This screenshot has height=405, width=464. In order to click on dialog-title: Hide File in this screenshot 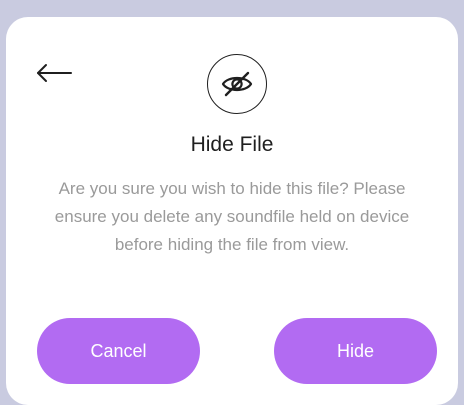, I will do `click(232, 144)`.